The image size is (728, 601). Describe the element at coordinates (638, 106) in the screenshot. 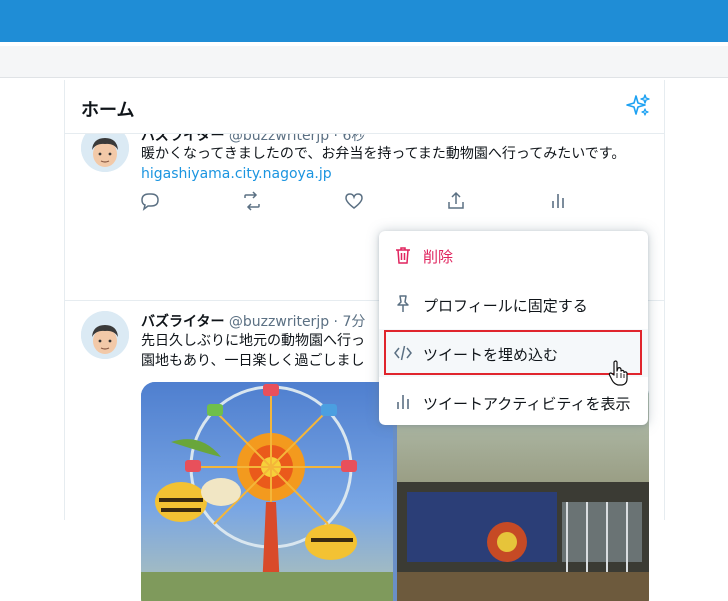

I see `sparkle-icon` at that location.